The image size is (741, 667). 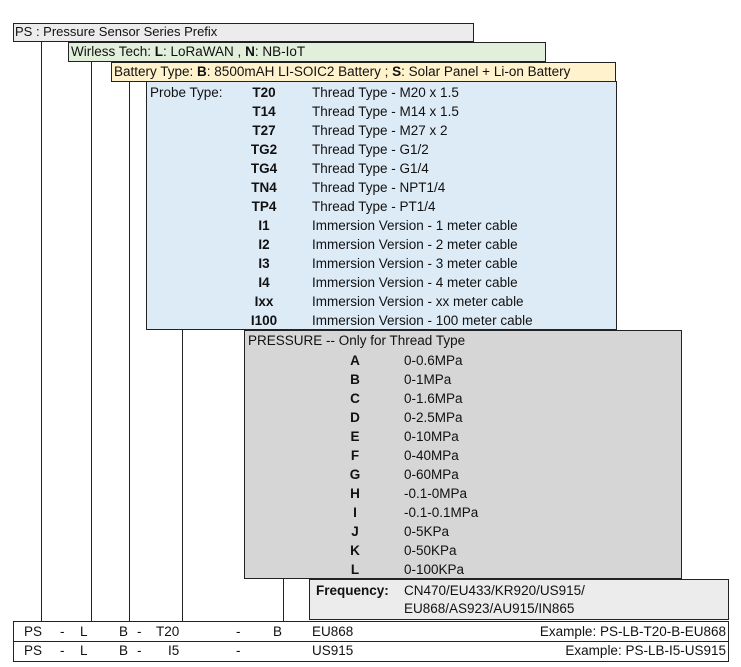 What do you see at coordinates (264, 92) in the screenshot?
I see `probe-code: T20` at bounding box center [264, 92].